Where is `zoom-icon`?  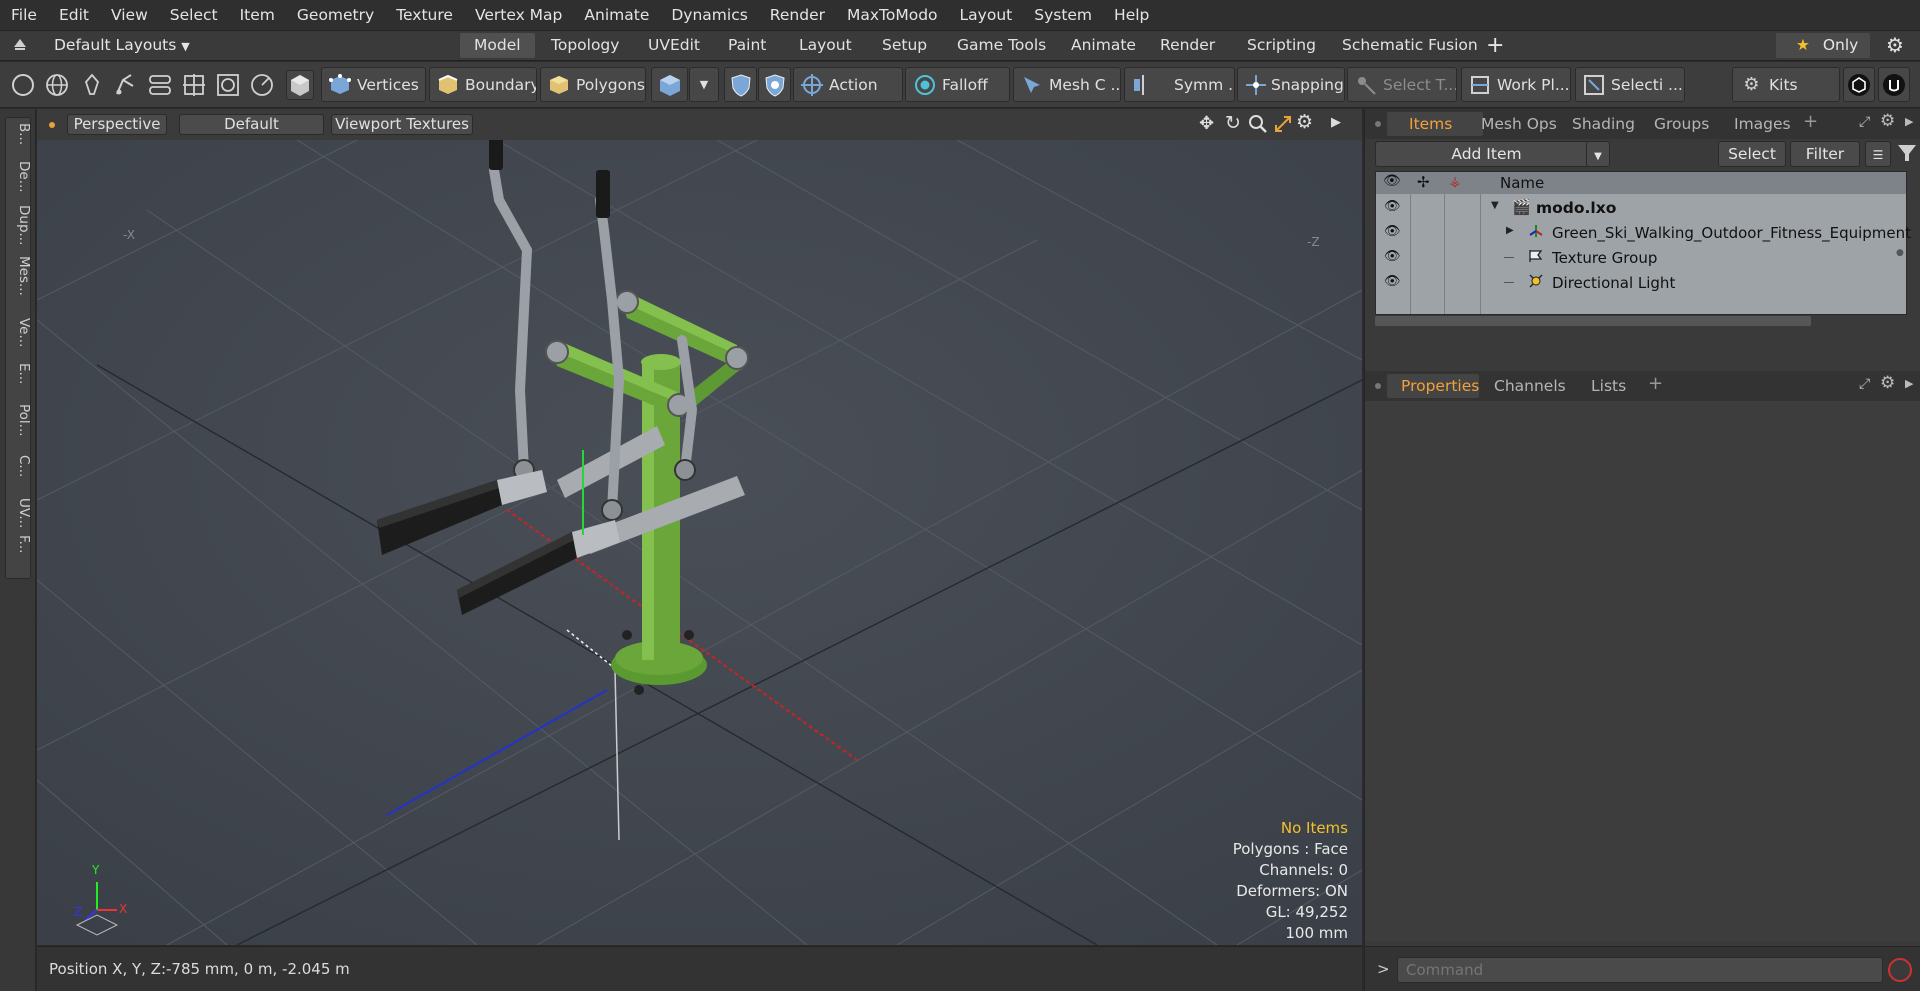 zoom-icon is located at coordinates (1258, 126).